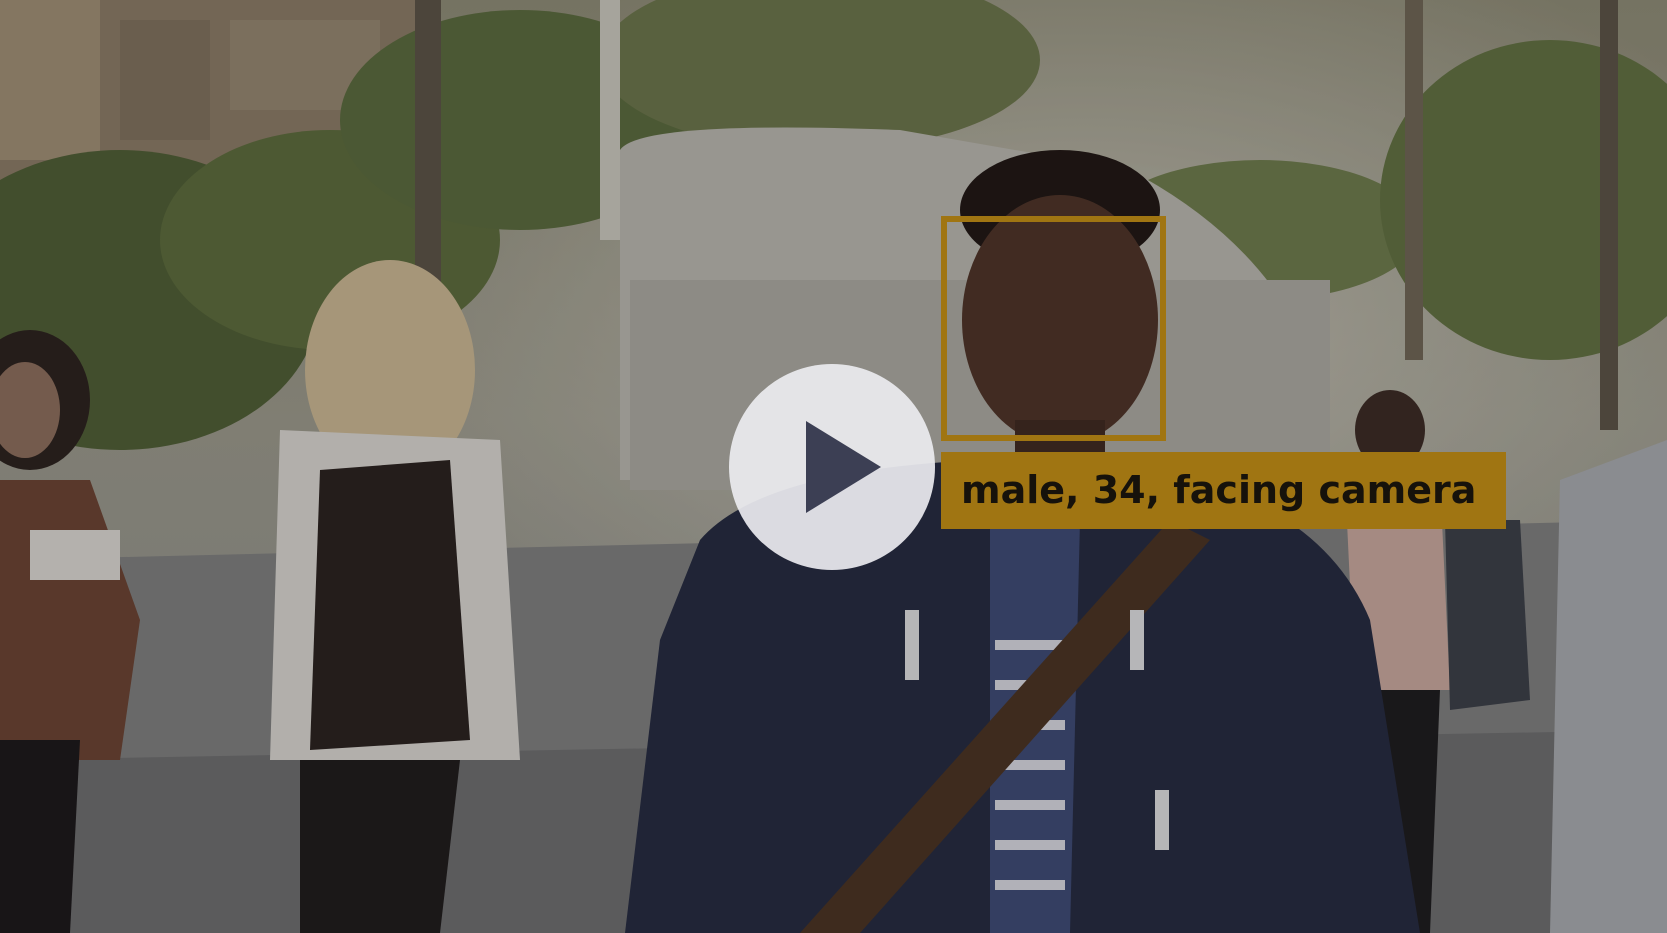  Describe the element at coordinates (1053, 328) in the screenshot. I see `face-detection-box` at that location.